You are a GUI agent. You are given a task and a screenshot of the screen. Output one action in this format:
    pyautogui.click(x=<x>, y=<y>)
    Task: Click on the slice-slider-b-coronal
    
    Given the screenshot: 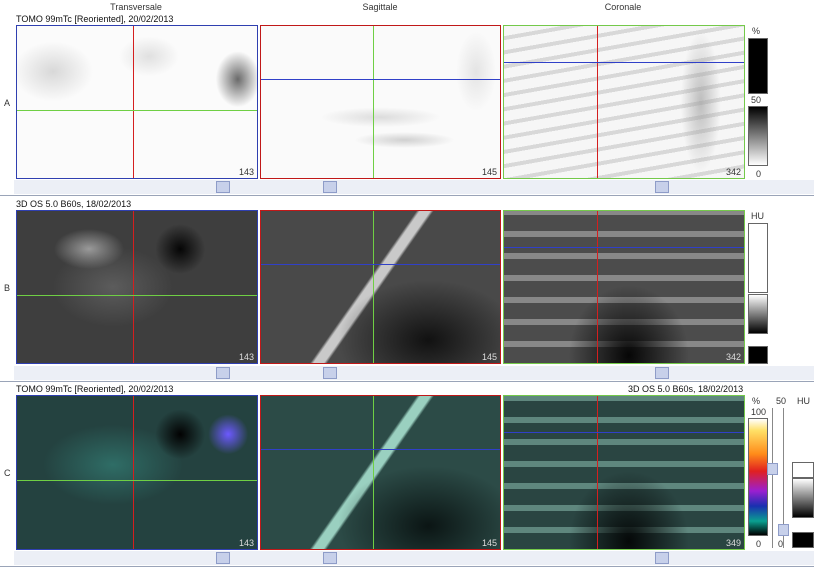 What is the action you would take?
    pyautogui.click(x=662, y=373)
    